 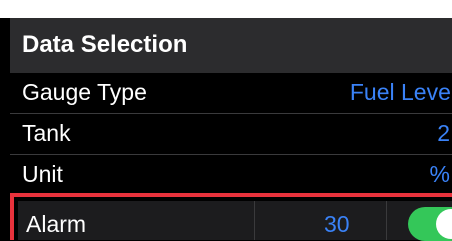 What do you see at coordinates (56, 224) in the screenshot?
I see `alarm-label: Alarm` at bounding box center [56, 224].